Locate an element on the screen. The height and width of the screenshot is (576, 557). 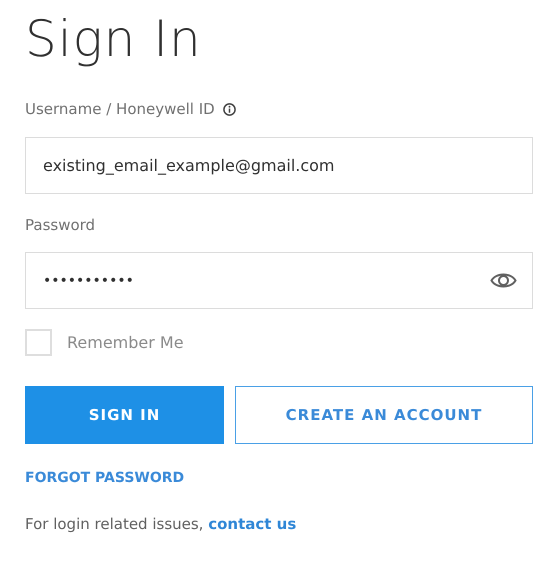
username-field: existing_email_example@gmail.com is located at coordinates (279, 165).